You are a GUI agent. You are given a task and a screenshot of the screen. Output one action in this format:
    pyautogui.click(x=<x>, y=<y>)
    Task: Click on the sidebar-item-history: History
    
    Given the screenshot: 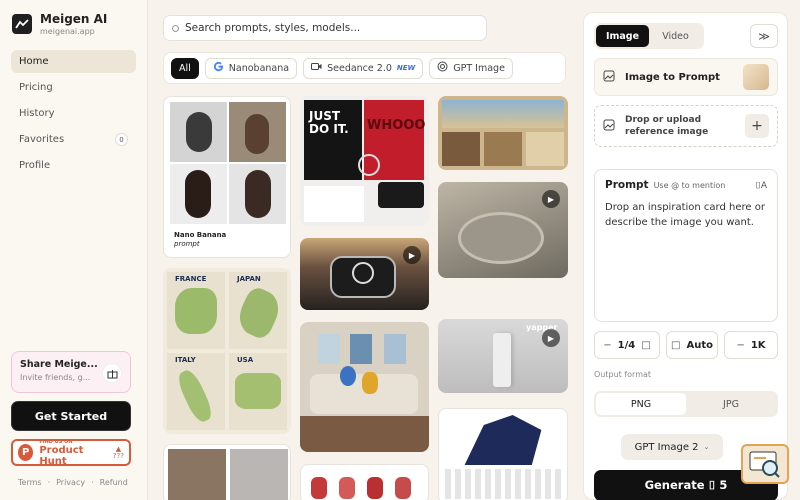 What is the action you would take?
    pyautogui.click(x=73, y=113)
    